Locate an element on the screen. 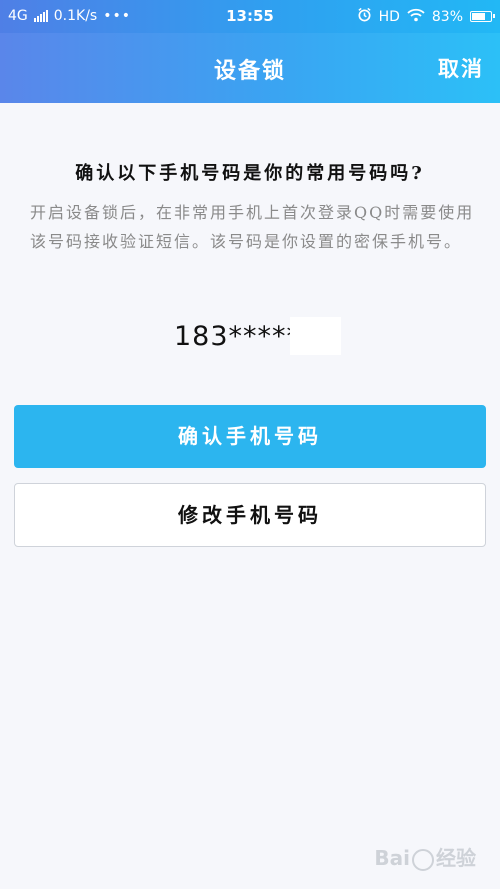 The image size is (500, 889). watermark-brand: Bai is located at coordinates (392, 858).